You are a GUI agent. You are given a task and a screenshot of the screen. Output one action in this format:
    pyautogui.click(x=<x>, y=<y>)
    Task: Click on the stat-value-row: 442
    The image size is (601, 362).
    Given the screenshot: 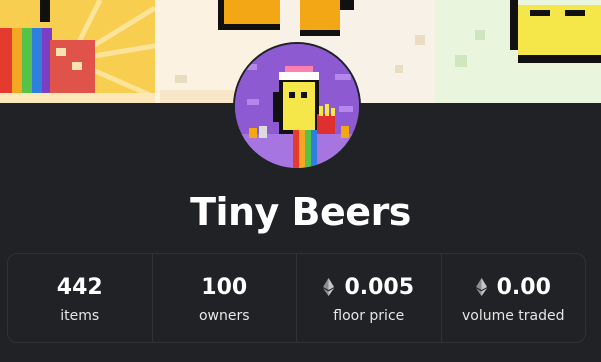 What is the action you would take?
    pyautogui.click(x=80, y=287)
    